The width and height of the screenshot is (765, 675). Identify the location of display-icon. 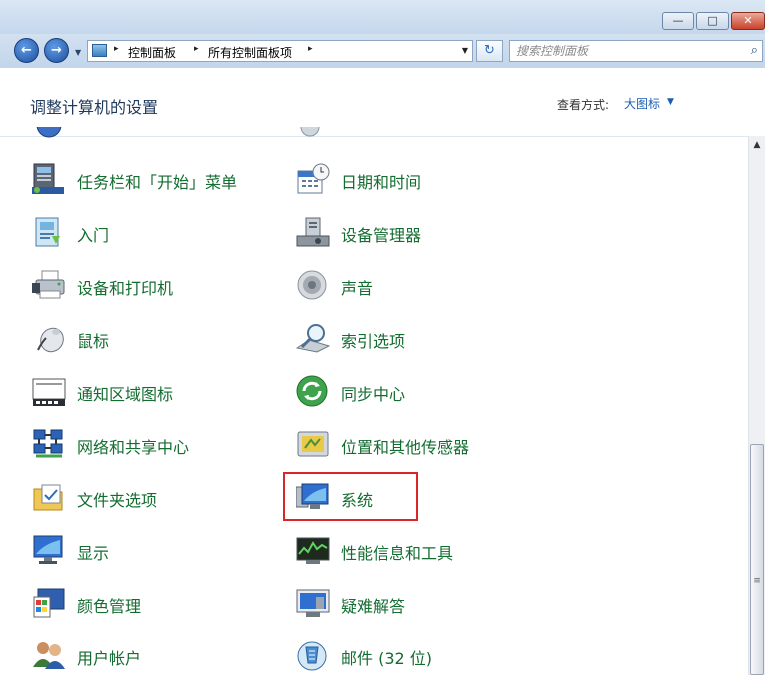
(49, 550).